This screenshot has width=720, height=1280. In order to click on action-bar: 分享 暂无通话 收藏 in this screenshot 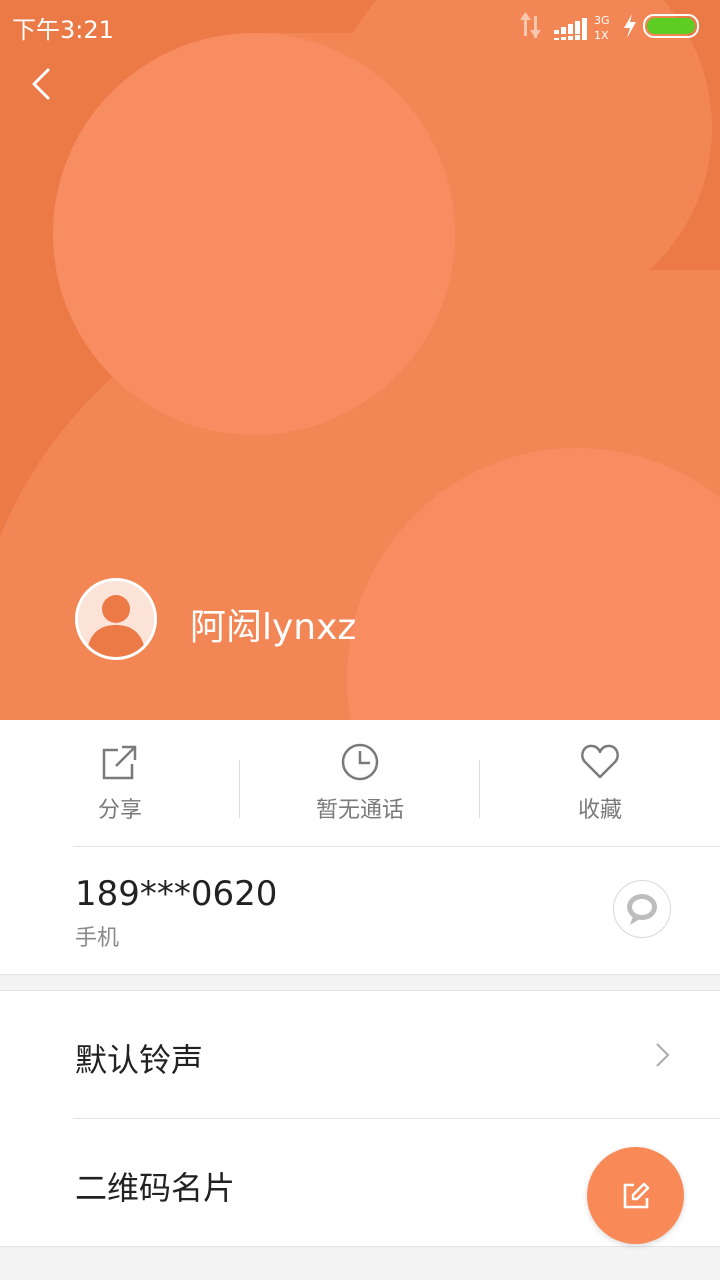, I will do `click(360, 783)`.